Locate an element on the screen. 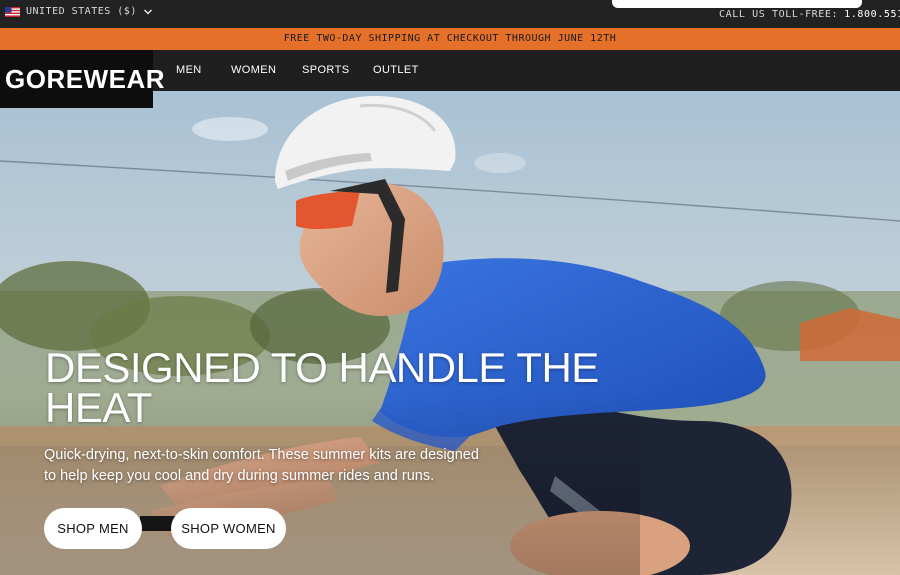 Image resolution: width=900 pixels, height=575 pixels. brand-logo: GOREWEAR is located at coordinates (82, 79).